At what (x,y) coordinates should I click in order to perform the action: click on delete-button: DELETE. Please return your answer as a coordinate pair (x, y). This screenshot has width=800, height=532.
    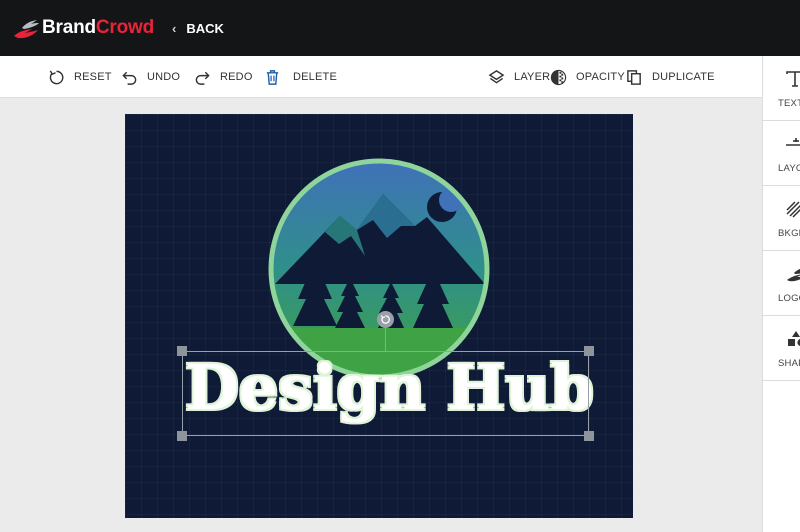
    Looking at the image, I should click on (300, 77).